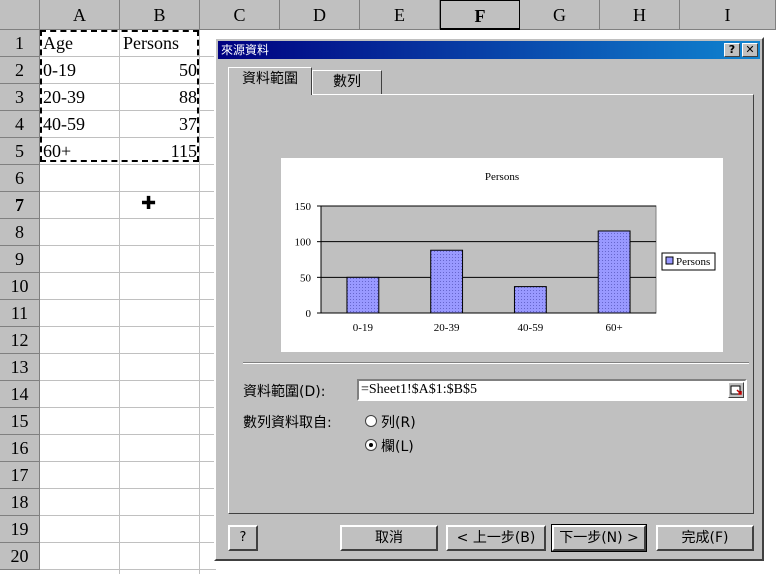 This screenshot has height=574, width=776. I want to click on radio-columns-label: 欄(L), so click(397, 447).